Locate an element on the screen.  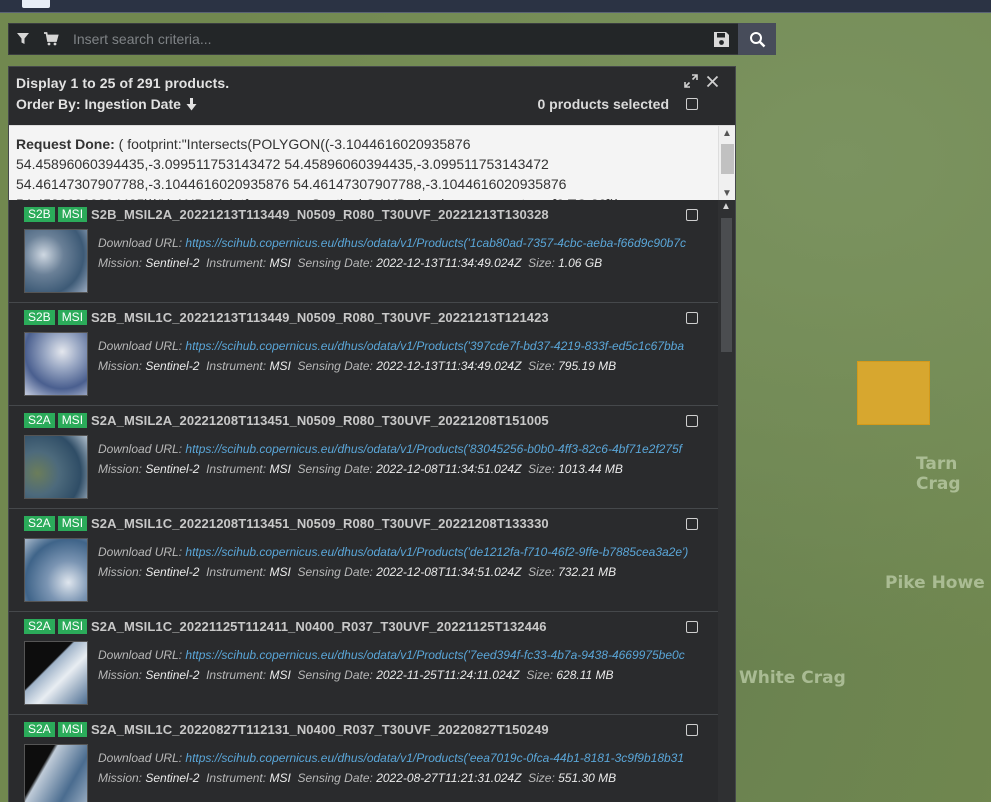
sensing-date-value: 2022-12-13T11:34:49.024Z is located at coordinates (449, 366).